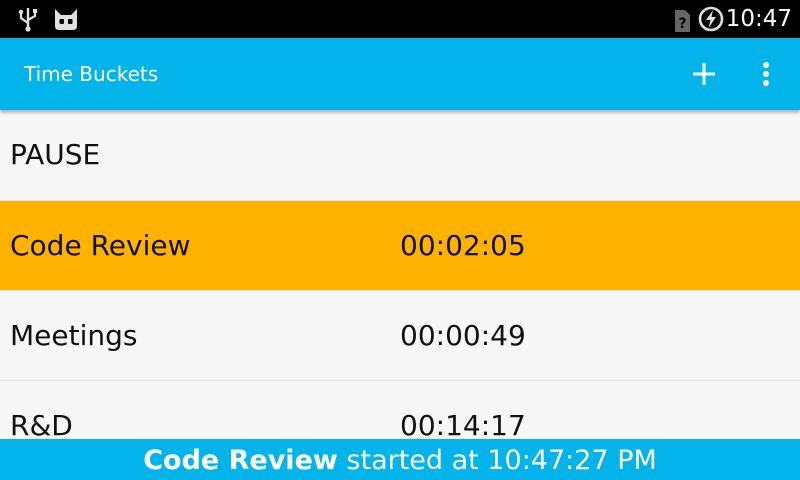 The width and height of the screenshot is (800, 480). I want to click on banner-text: started at 10:47:27 PM, so click(501, 460).